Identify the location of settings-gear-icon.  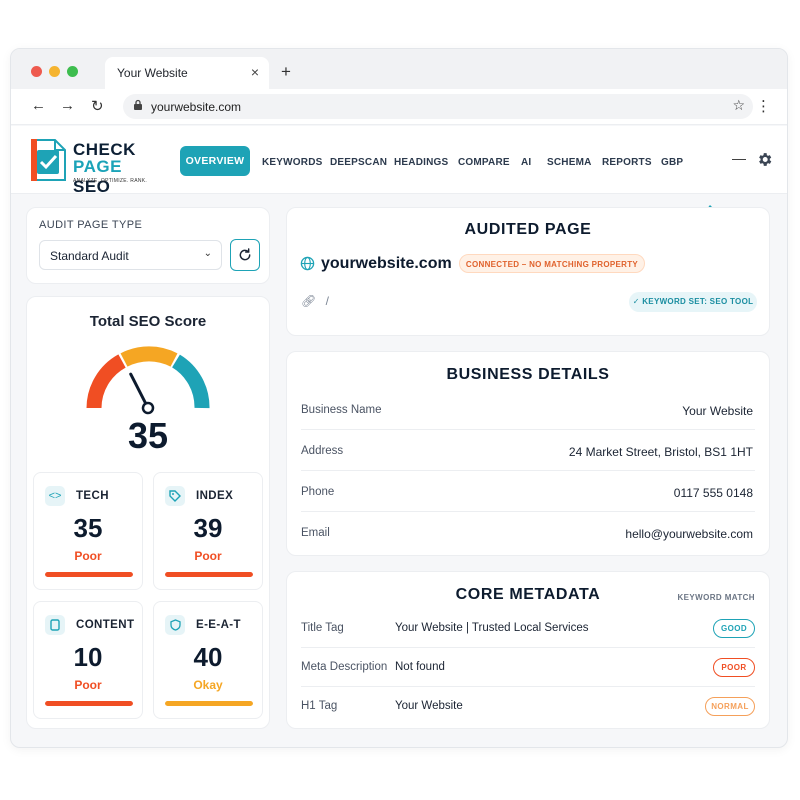
(764, 159).